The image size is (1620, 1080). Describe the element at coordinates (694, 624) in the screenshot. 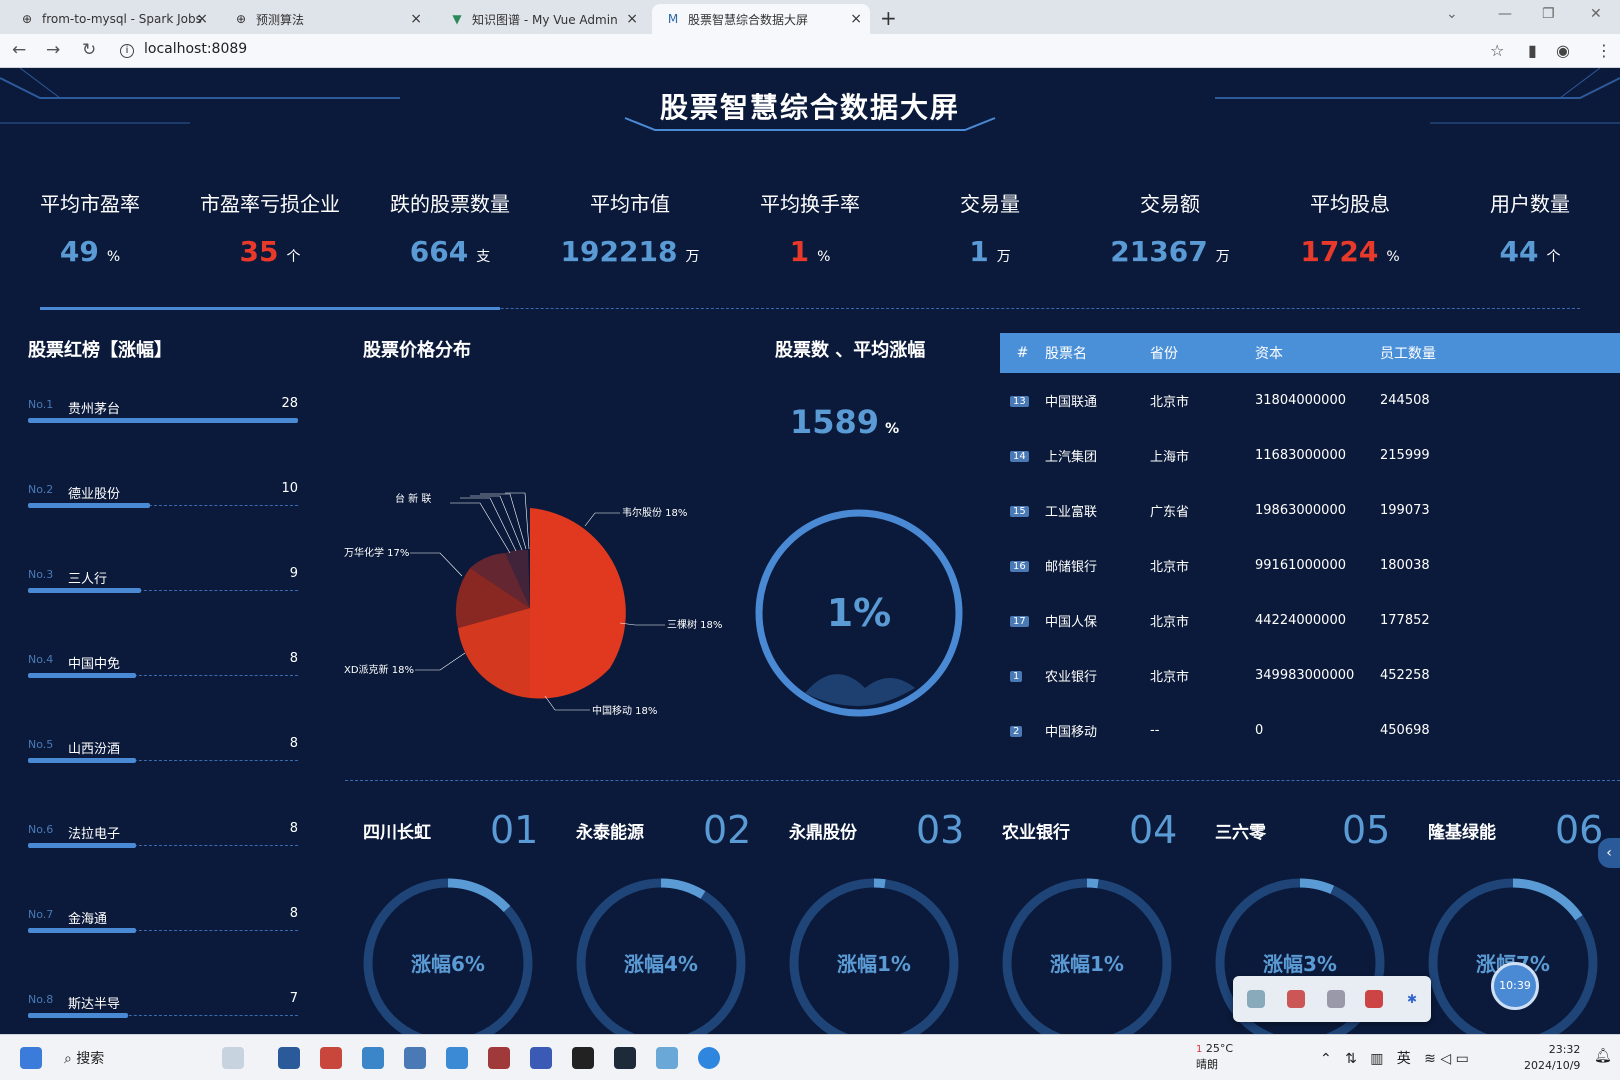

I see `pie-label-sankeshu: 三棵树 18%` at that location.